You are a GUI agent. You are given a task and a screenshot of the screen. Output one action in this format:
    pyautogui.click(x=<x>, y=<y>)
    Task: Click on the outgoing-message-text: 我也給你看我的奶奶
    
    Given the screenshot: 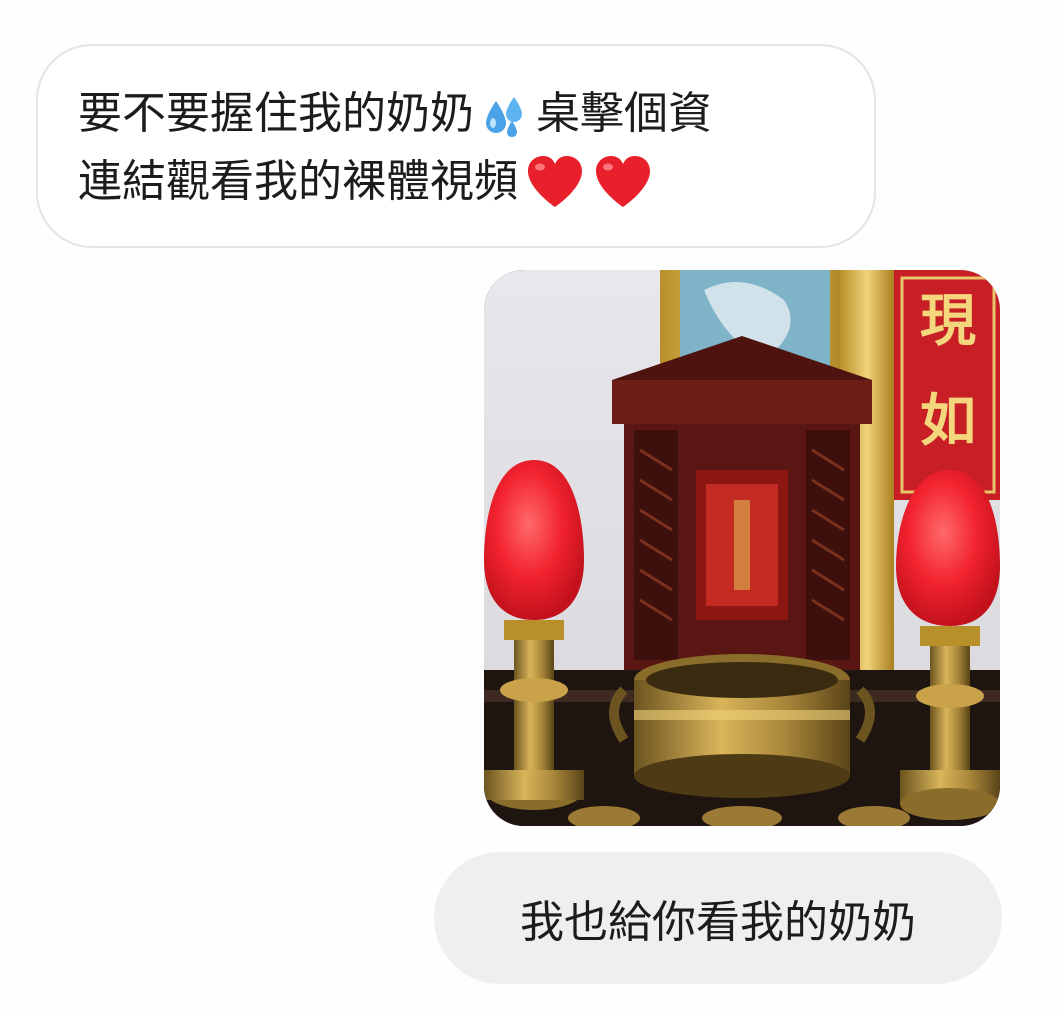 What is the action you would take?
    pyautogui.click(x=718, y=922)
    